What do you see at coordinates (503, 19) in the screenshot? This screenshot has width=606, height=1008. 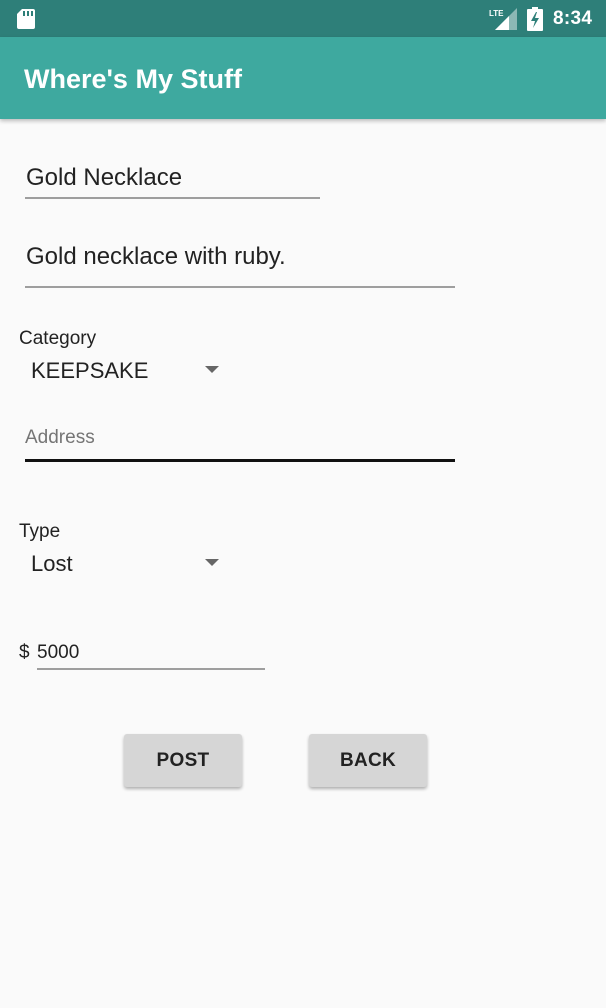 I see `lte-signal-icon: LTE` at bounding box center [503, 19].